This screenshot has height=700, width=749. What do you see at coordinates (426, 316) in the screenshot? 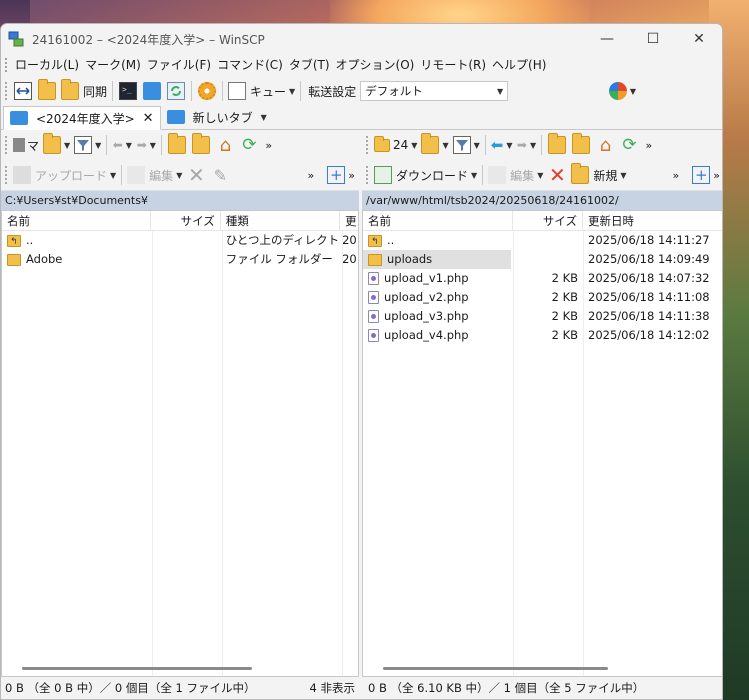
I see `file-name: upload_v3.php` at bounding box center [426, 316].